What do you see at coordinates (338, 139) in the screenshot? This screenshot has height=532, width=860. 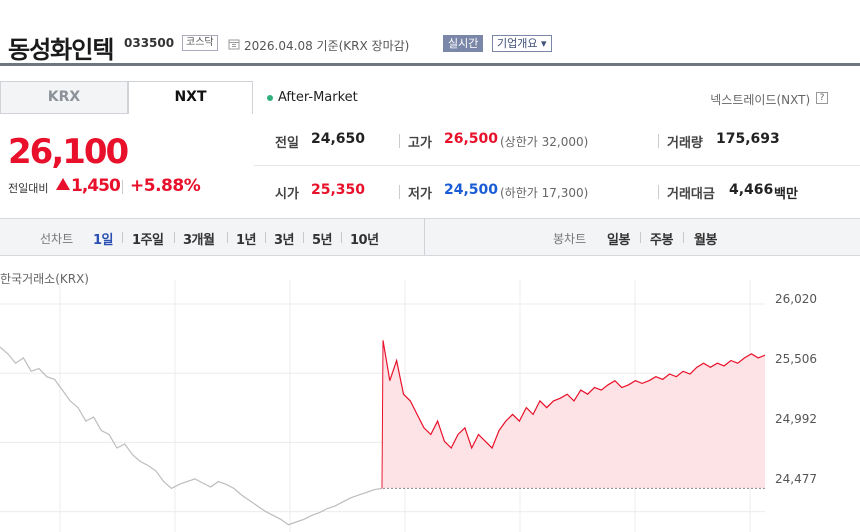 I see `prev-close-value: 24,650` at bounding box center [338, 139].